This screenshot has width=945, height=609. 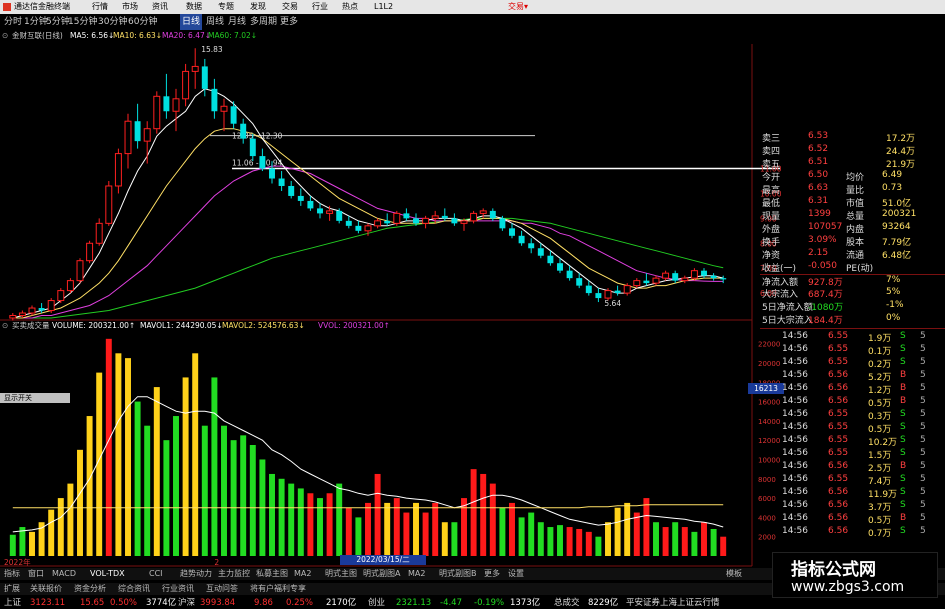 What do you see at coordinates (234, 574) in the screenshot?
I see `indicator-tab: 主力监控` at bounding box center [234, 574].